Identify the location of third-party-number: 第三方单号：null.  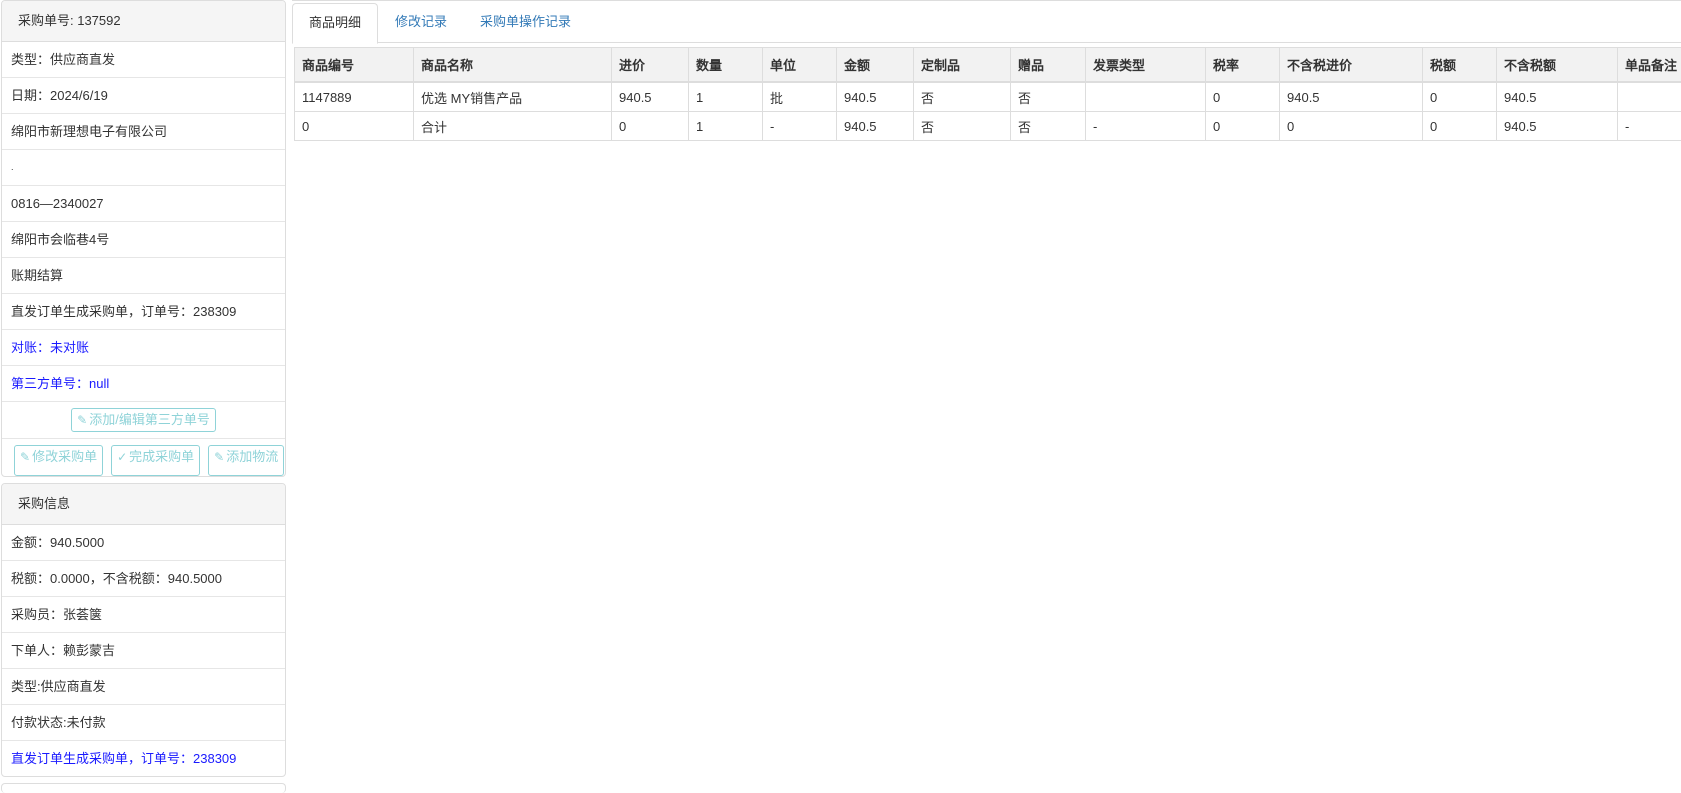
(143, 384).